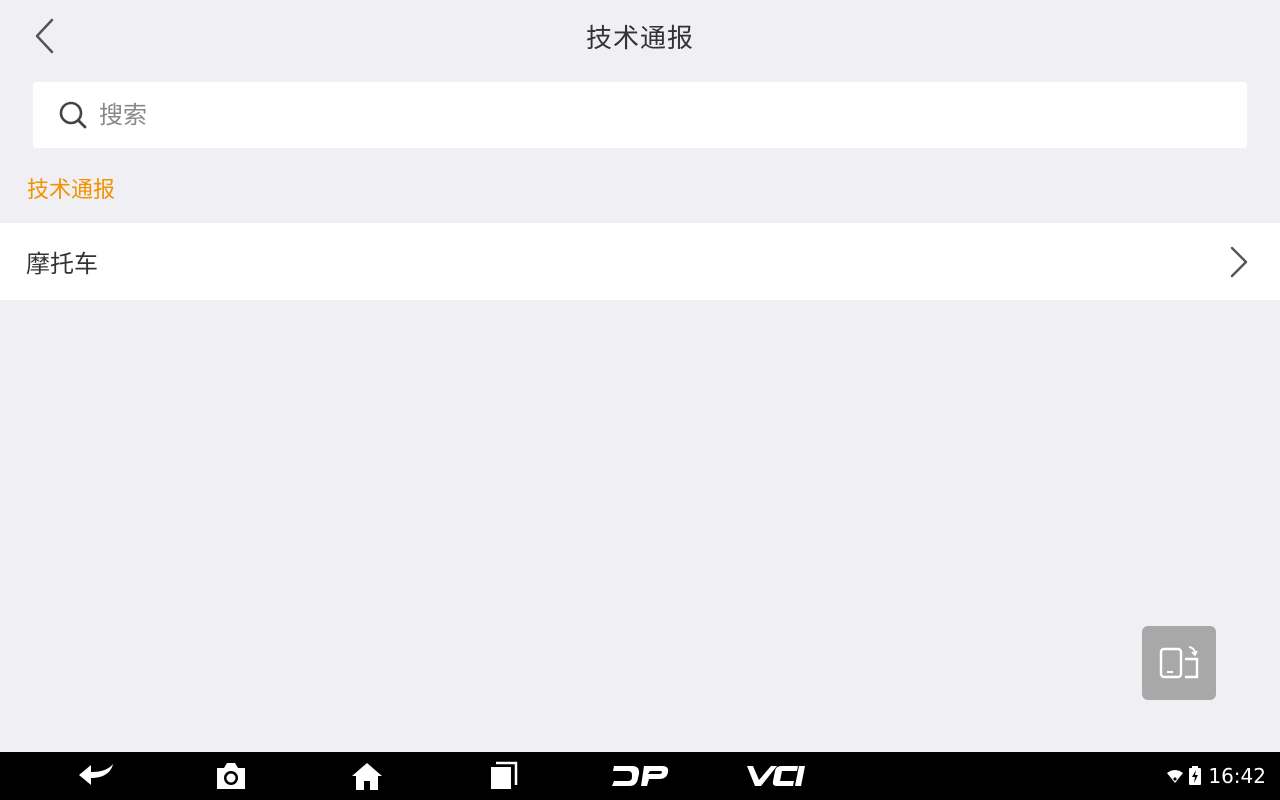  I want to click on nav-dp-button, so click(640, 776).